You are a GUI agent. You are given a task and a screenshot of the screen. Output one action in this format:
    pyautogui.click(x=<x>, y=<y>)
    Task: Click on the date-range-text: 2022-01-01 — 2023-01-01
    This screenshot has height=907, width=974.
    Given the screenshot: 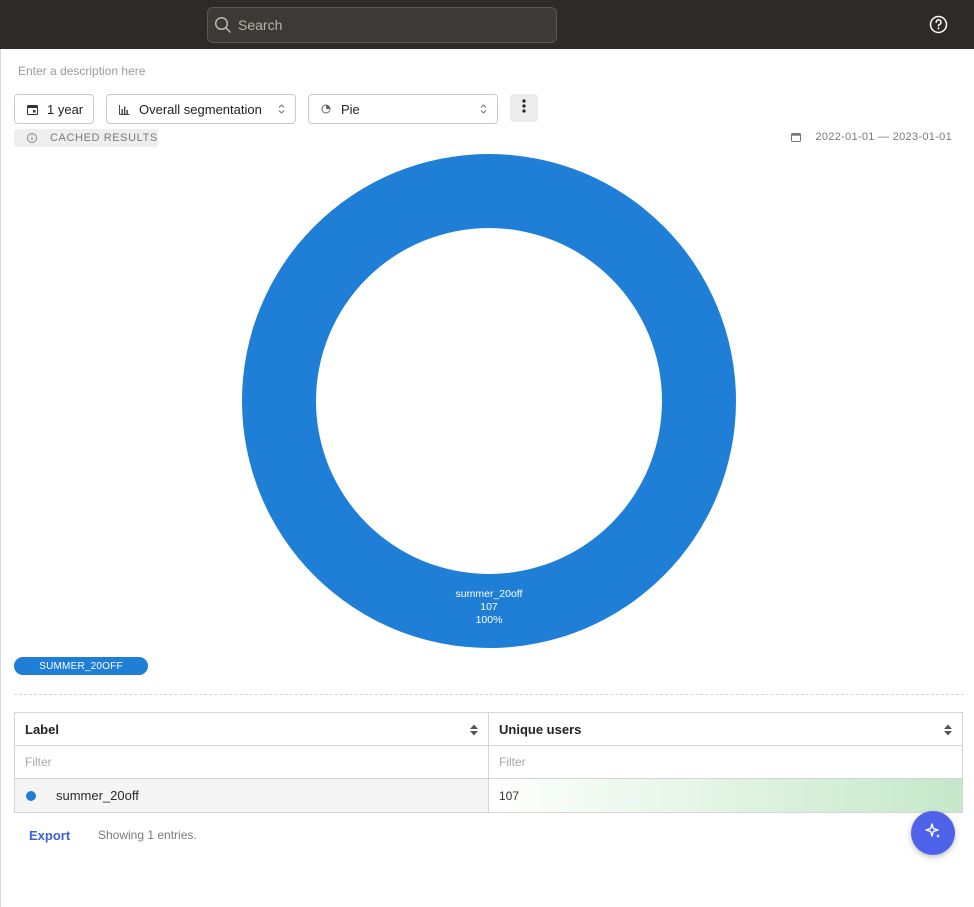 What is the action you would take?
    pyautogui.click(x=883, y=137)
    